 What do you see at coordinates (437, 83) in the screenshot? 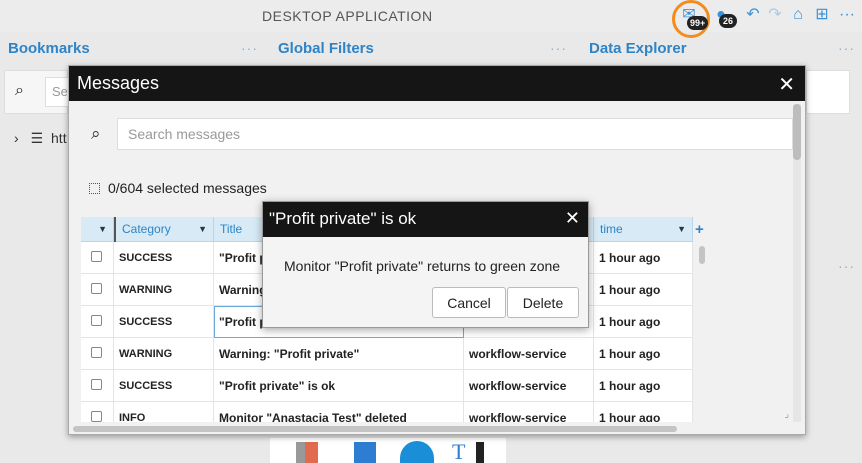
I see `messages-header: Messages ✕` at bounding box center [437, 83].